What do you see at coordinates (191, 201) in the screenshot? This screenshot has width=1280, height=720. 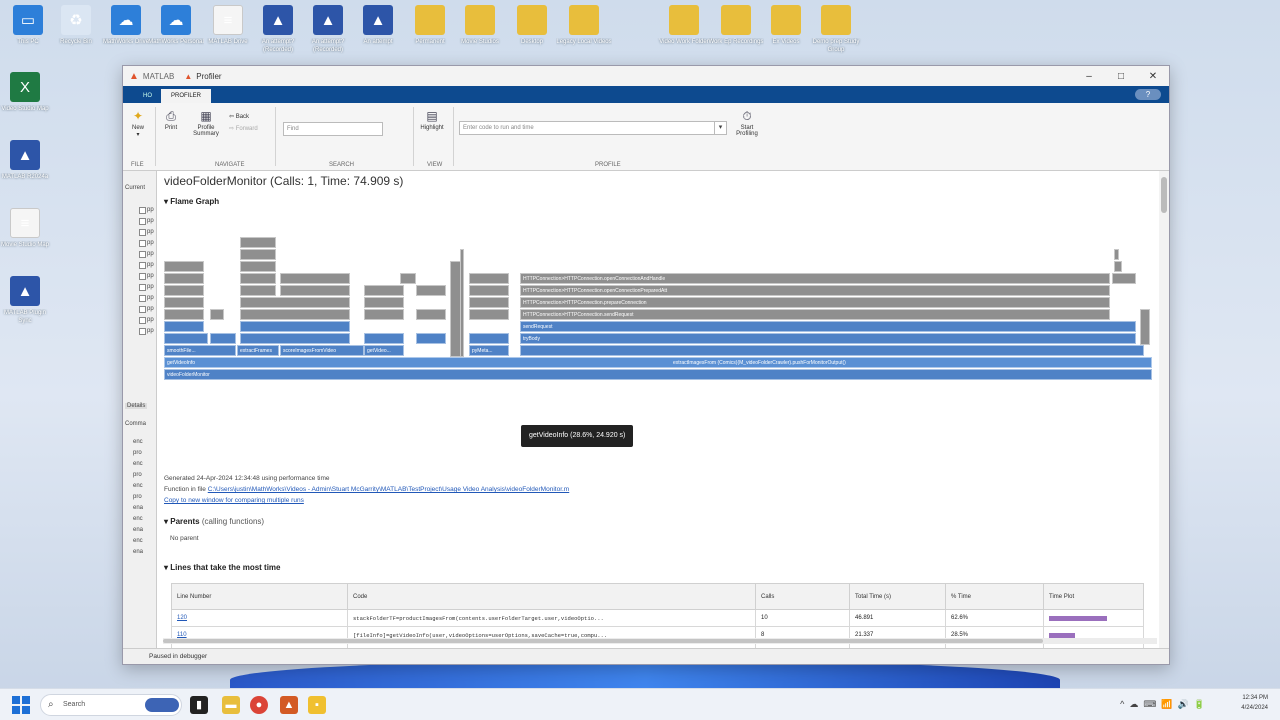 I see `flame-graph-heading: ▾ Flame Graph` at bounding box center [191, 201].